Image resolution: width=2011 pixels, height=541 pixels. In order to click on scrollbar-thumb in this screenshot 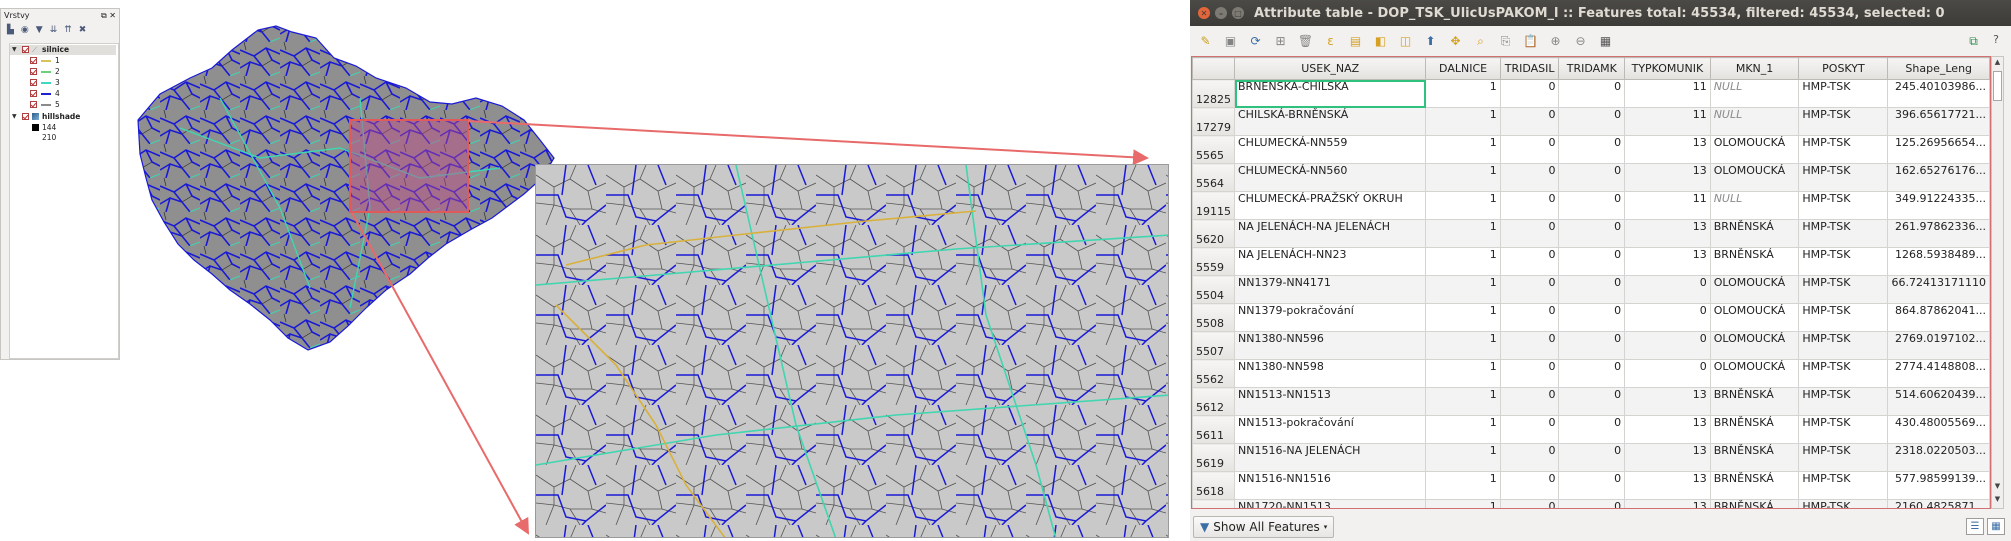, I will do `click(1997, 86)`.